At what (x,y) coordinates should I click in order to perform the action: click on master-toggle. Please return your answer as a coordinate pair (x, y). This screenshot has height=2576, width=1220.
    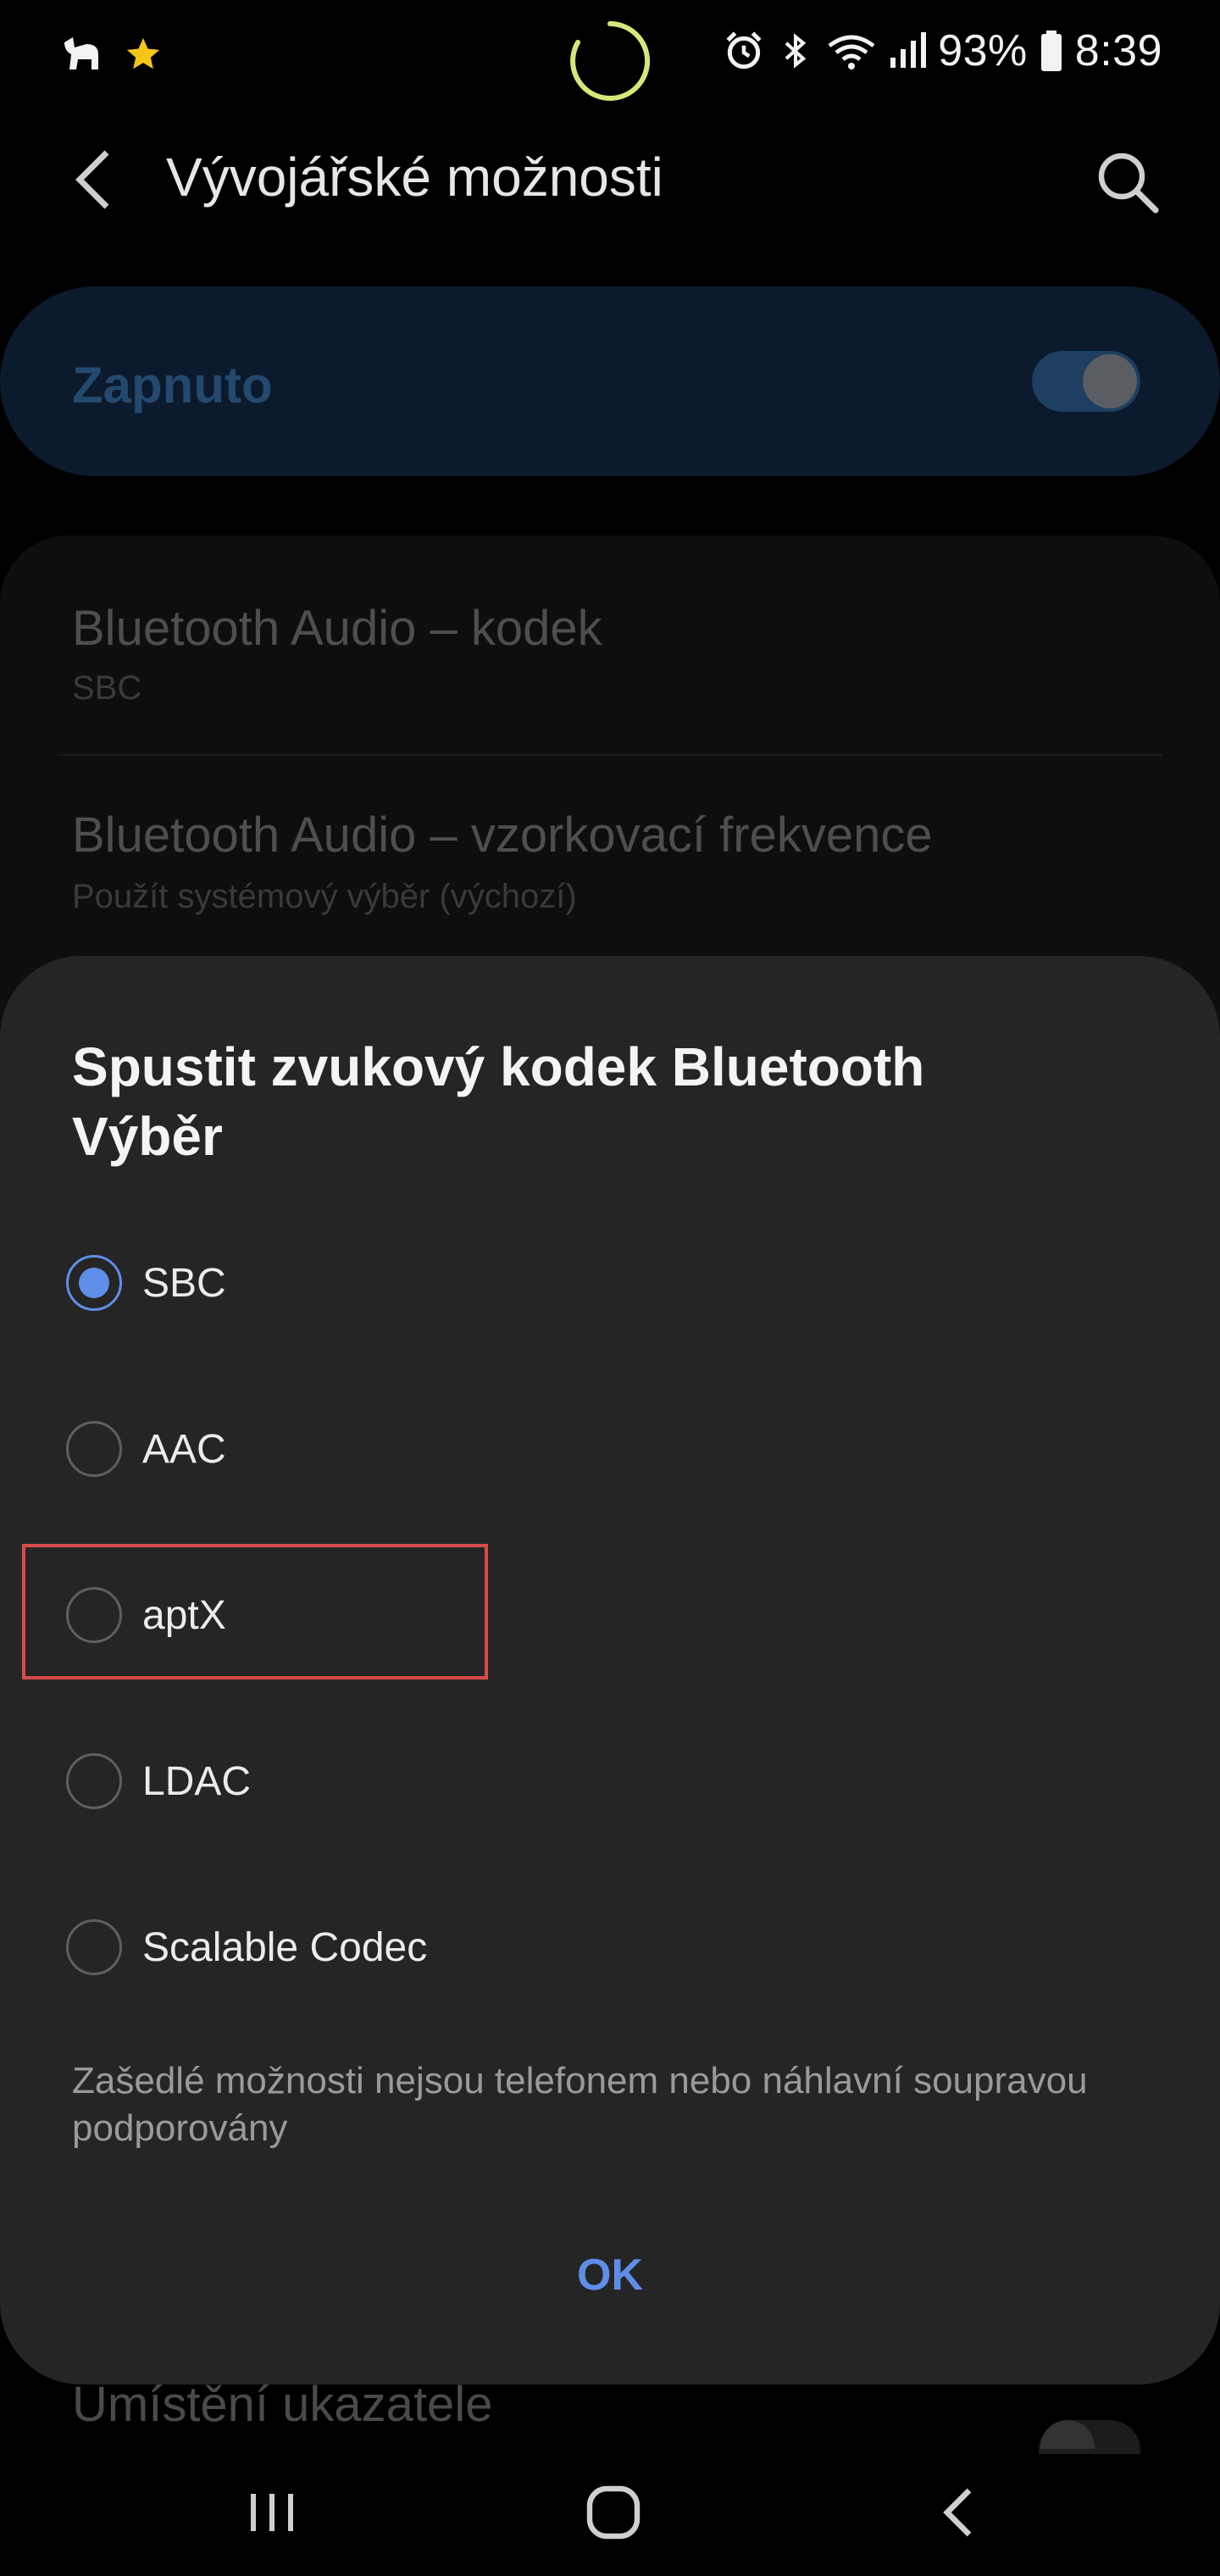
    Looking at the image, I should click on (1086, 381).